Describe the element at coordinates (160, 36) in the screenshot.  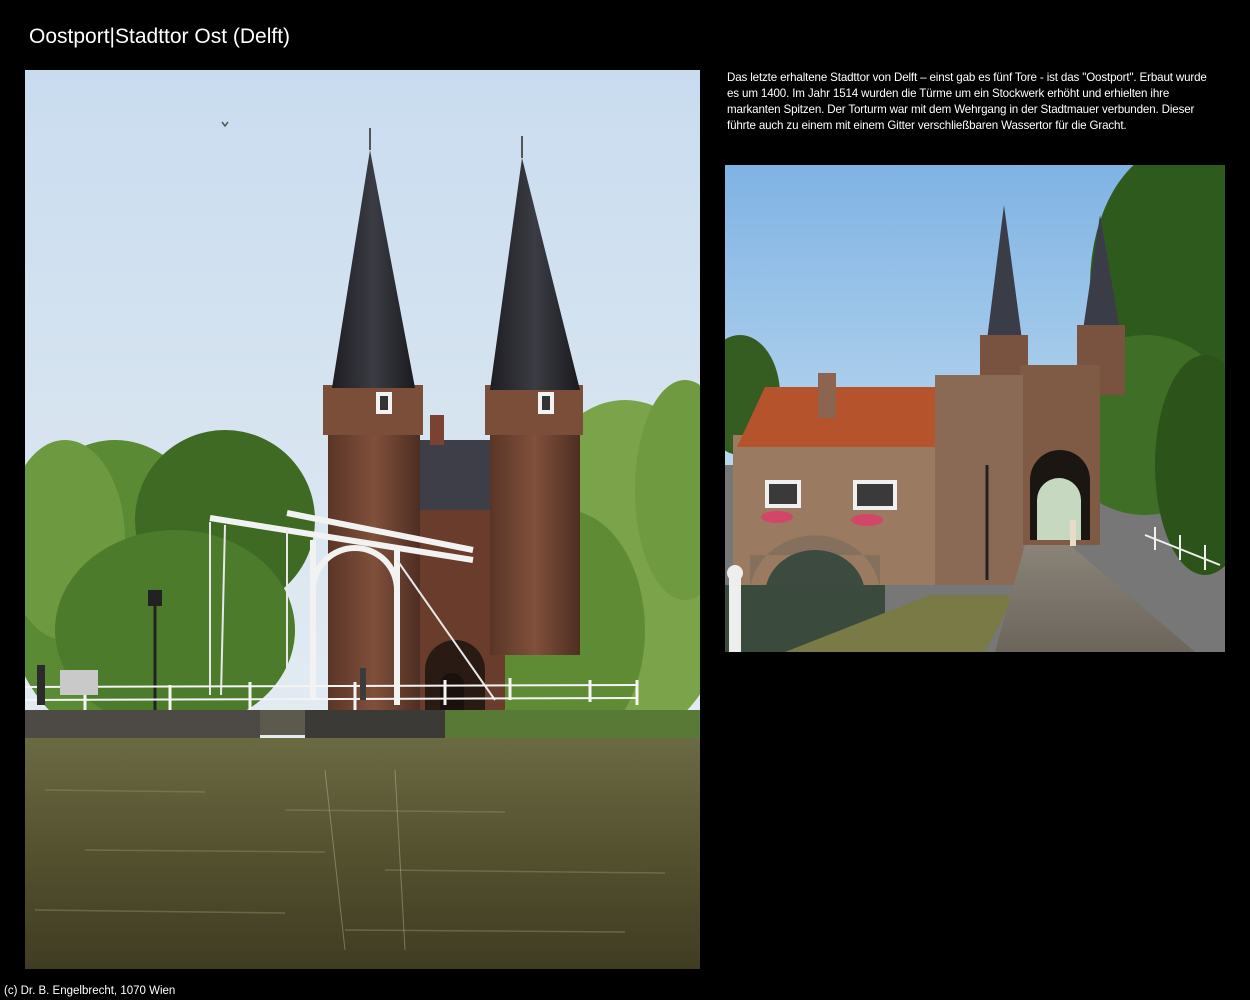
I see `page-title: Oostport|Stadttor Ost (Delft)` at that location.